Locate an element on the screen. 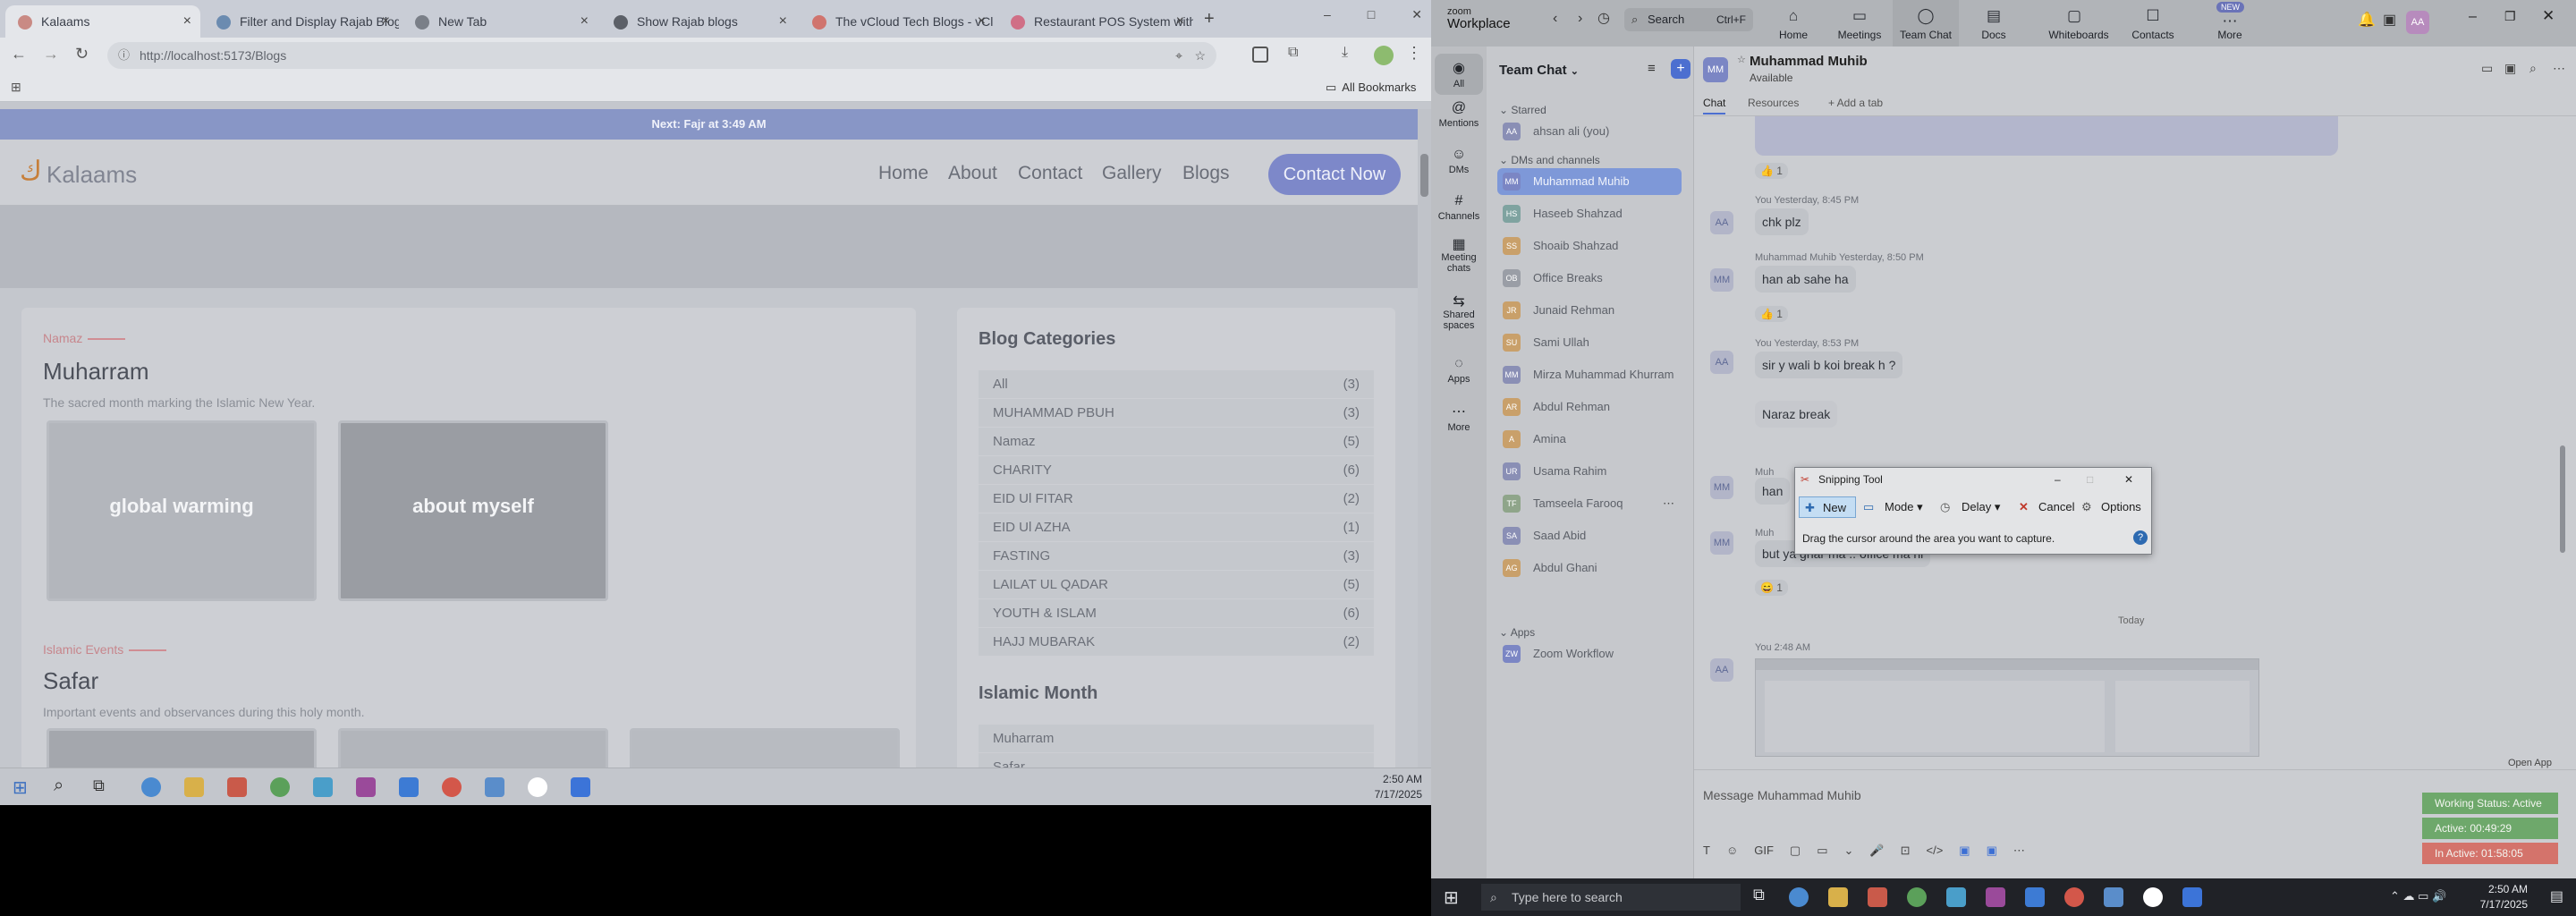 This screenshot has height=916, width=2576. category-item: LAILAT UL QADAR (5) is located at coordinates (1176, 584).